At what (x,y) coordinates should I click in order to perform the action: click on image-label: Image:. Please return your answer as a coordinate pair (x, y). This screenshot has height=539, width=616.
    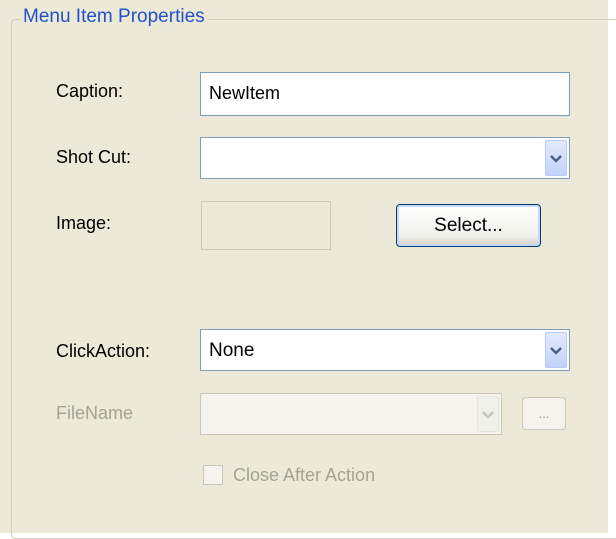
    Looking at the image, I should click on (84, 223).